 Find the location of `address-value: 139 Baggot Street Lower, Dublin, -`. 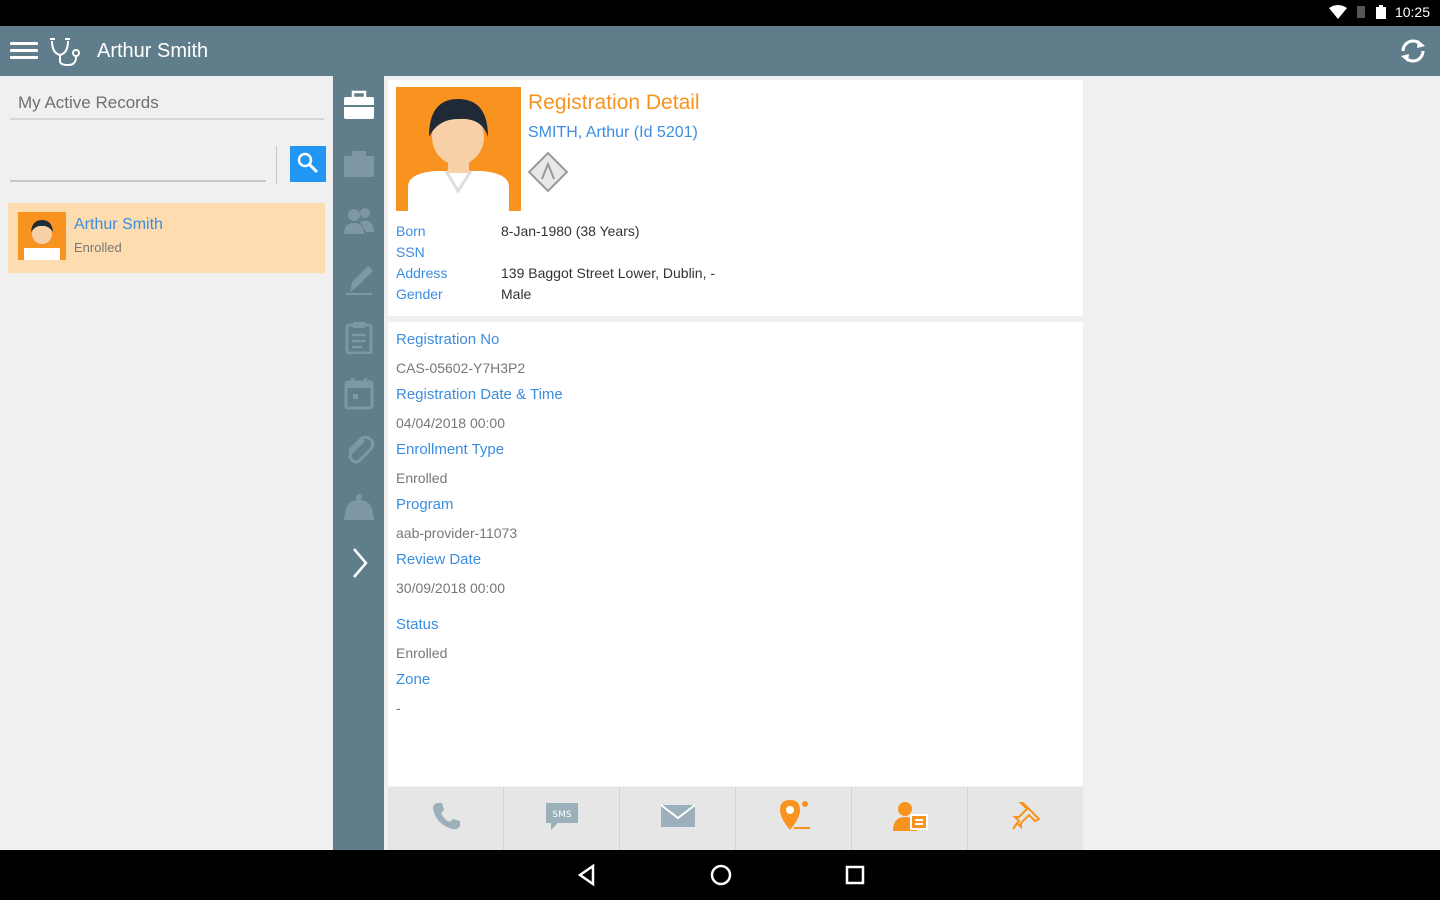

address-value: 139 Baggot Street Lower, Dublin, - is located at coordinates (608, 273).